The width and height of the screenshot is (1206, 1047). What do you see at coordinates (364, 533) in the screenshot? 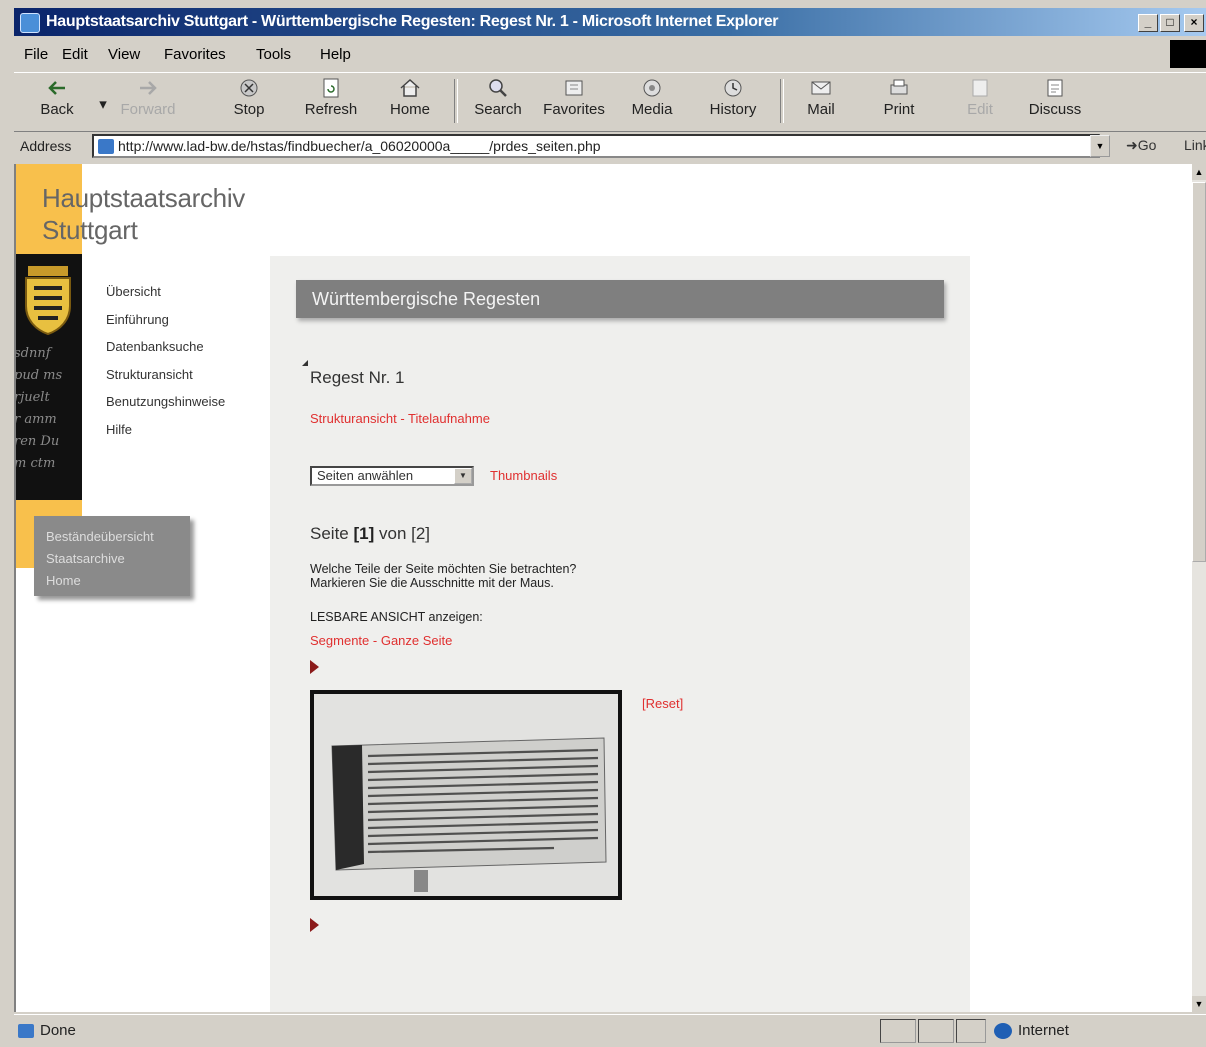
I see `current-page: [1]` at bounding box center [364, 533].